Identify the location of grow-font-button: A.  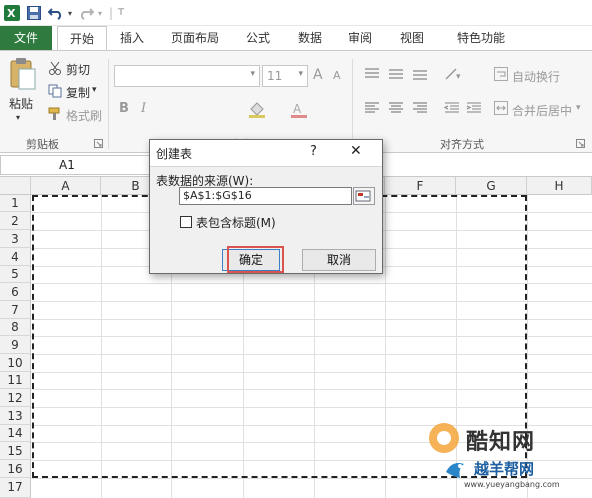
(318, 75).